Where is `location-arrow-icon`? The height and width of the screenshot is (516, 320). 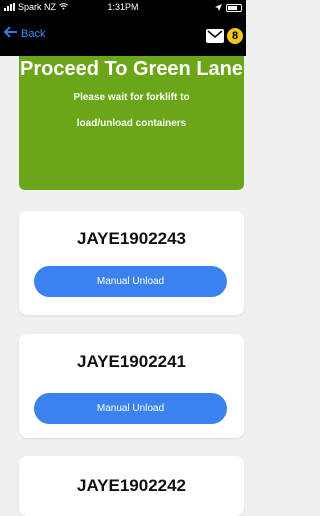
location-arrow-icon is located at coordinates (218, 8).